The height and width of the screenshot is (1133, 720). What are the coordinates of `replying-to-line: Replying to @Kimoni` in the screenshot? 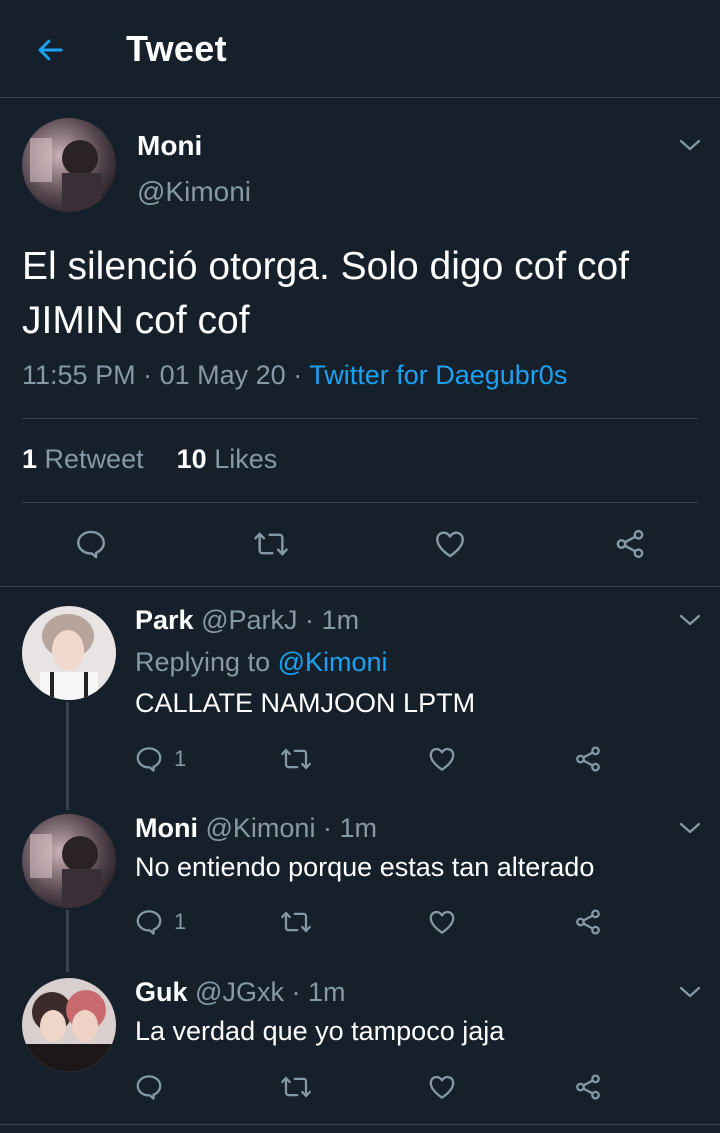 It's located at (261, 662).